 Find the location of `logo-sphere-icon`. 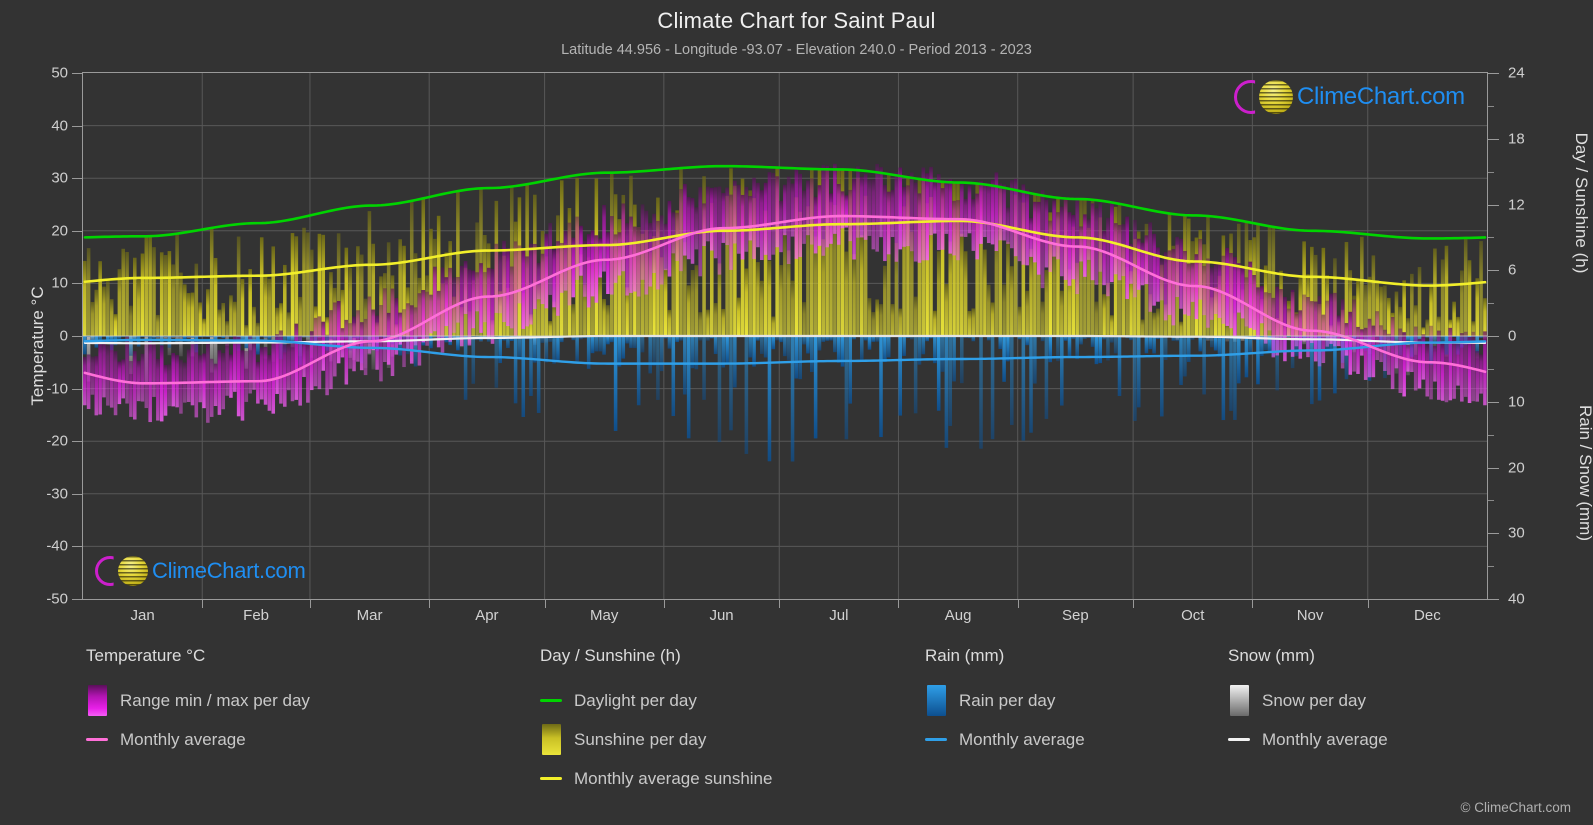

logo-sphere-icon is located at coordinates (133, 571).